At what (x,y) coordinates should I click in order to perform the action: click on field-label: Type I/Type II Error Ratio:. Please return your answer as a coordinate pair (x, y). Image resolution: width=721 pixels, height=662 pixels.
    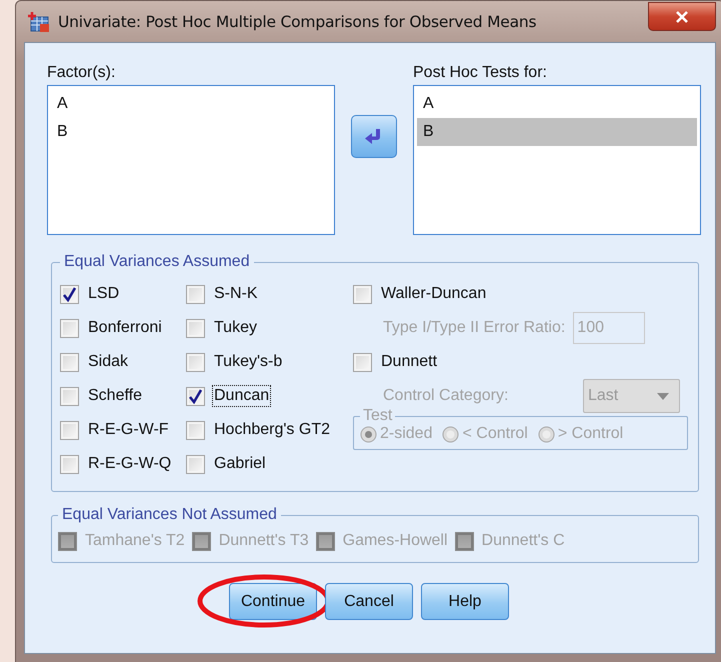
    Looking at the image, I should click on (474, 328).